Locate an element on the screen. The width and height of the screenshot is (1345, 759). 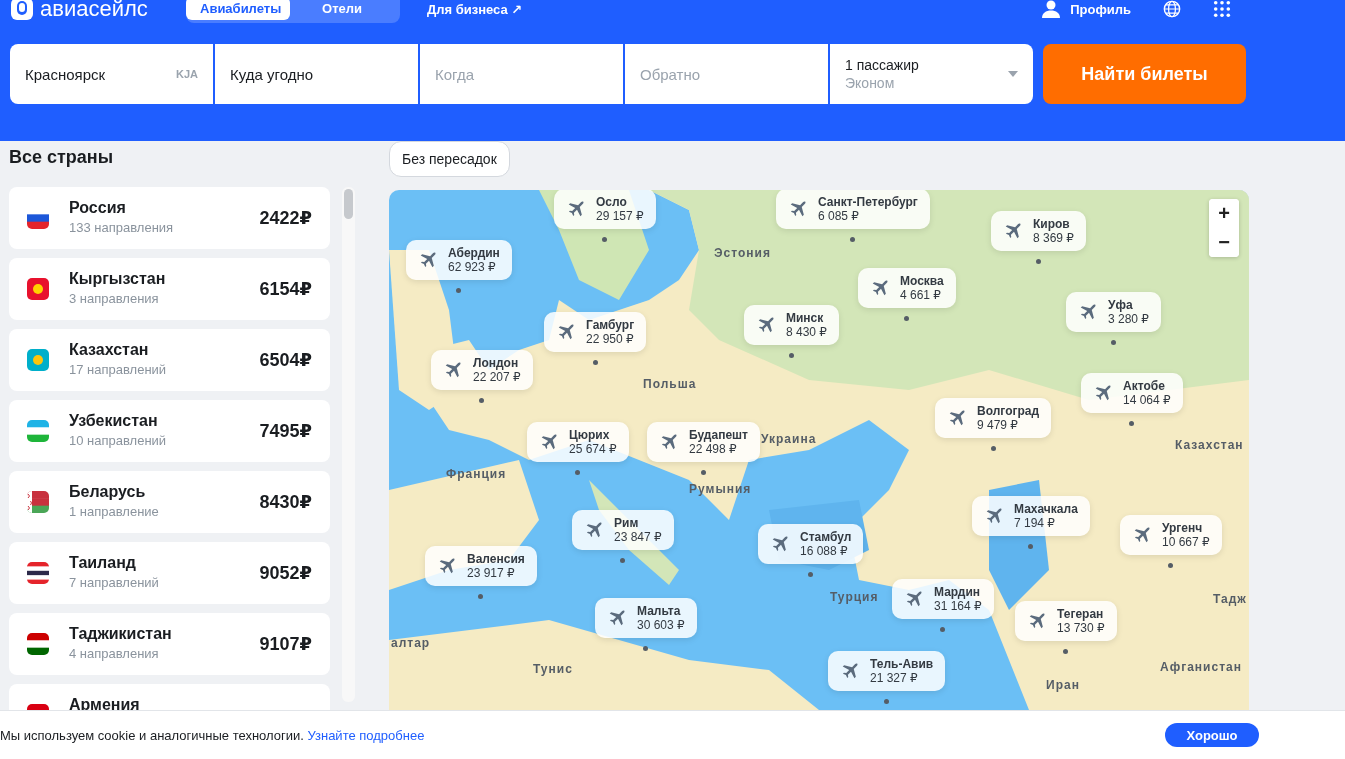
scrollbar is located at coordinates (348, 444).